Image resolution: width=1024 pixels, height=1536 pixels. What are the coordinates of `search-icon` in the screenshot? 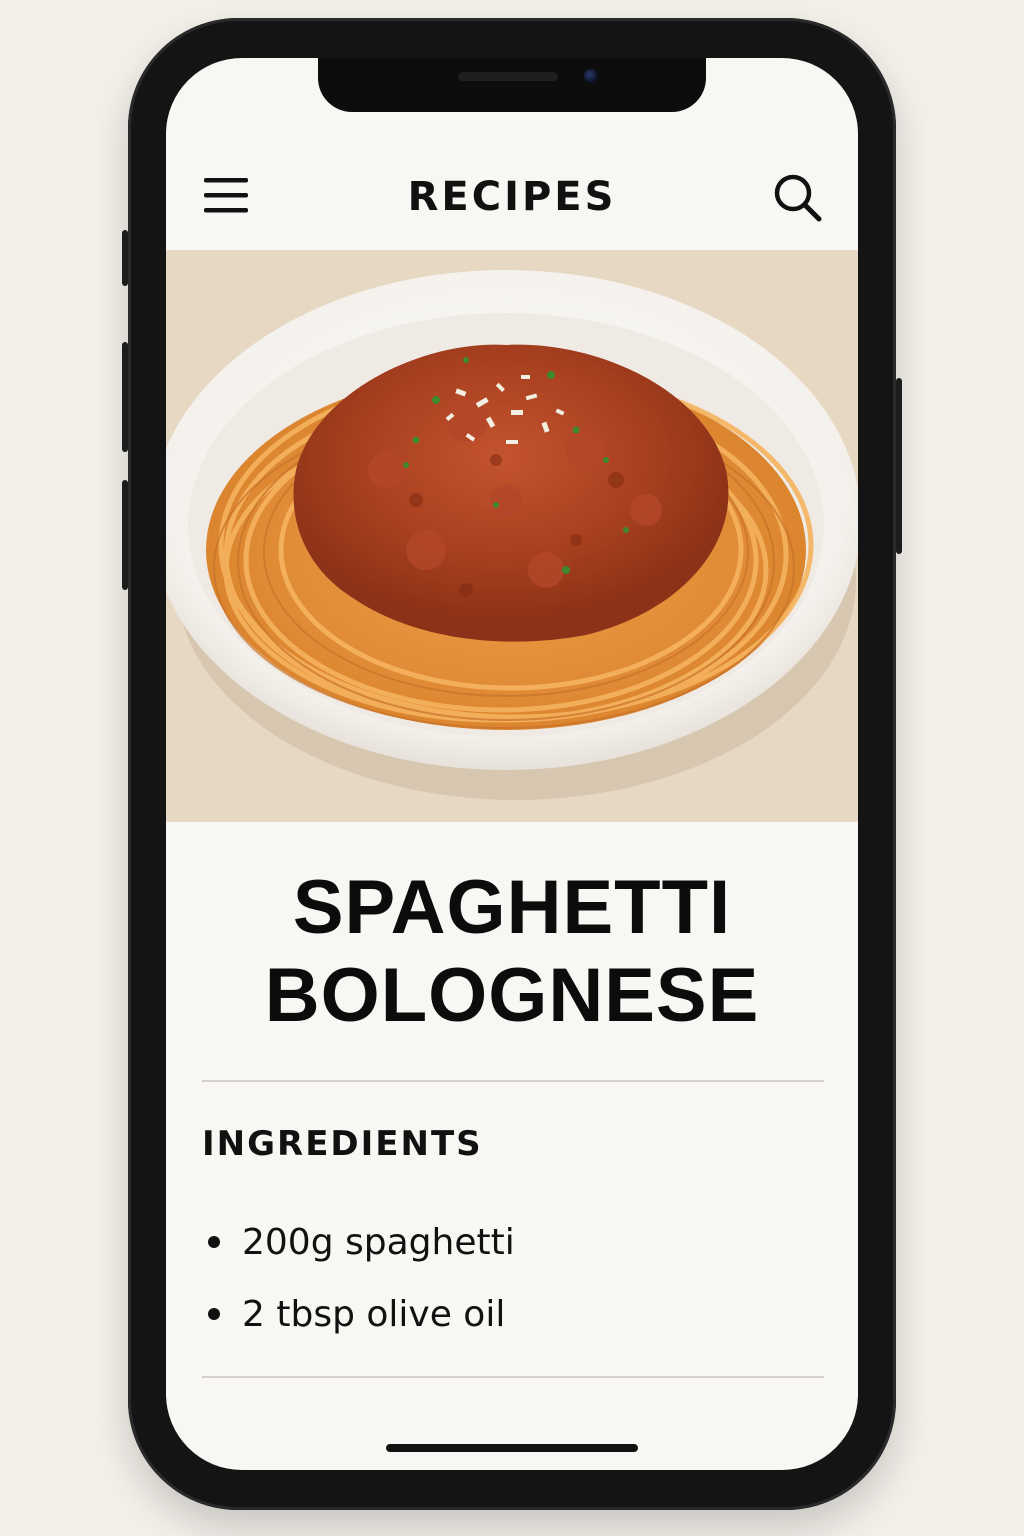 It's located at (798, 198).